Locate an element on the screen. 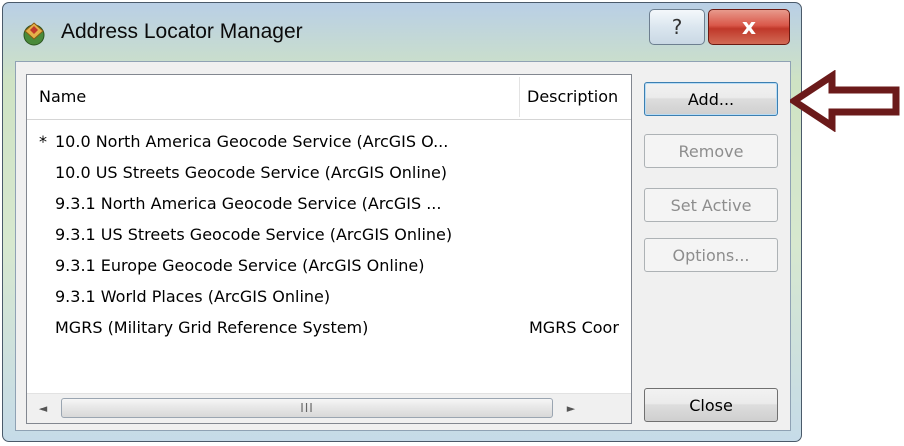 This screenshot has height=446, width=904. close-button: Close is located at coordinates (711, 405).